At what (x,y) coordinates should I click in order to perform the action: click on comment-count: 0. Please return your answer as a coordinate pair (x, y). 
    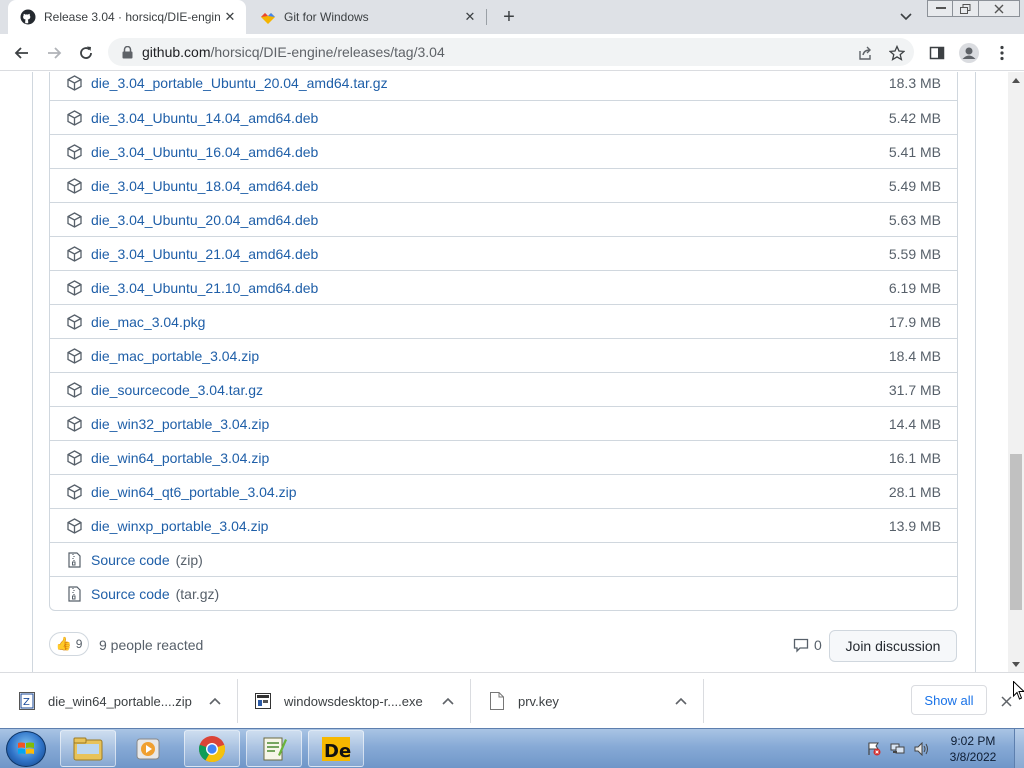
    Looking at the image, I should click on (807, 645).